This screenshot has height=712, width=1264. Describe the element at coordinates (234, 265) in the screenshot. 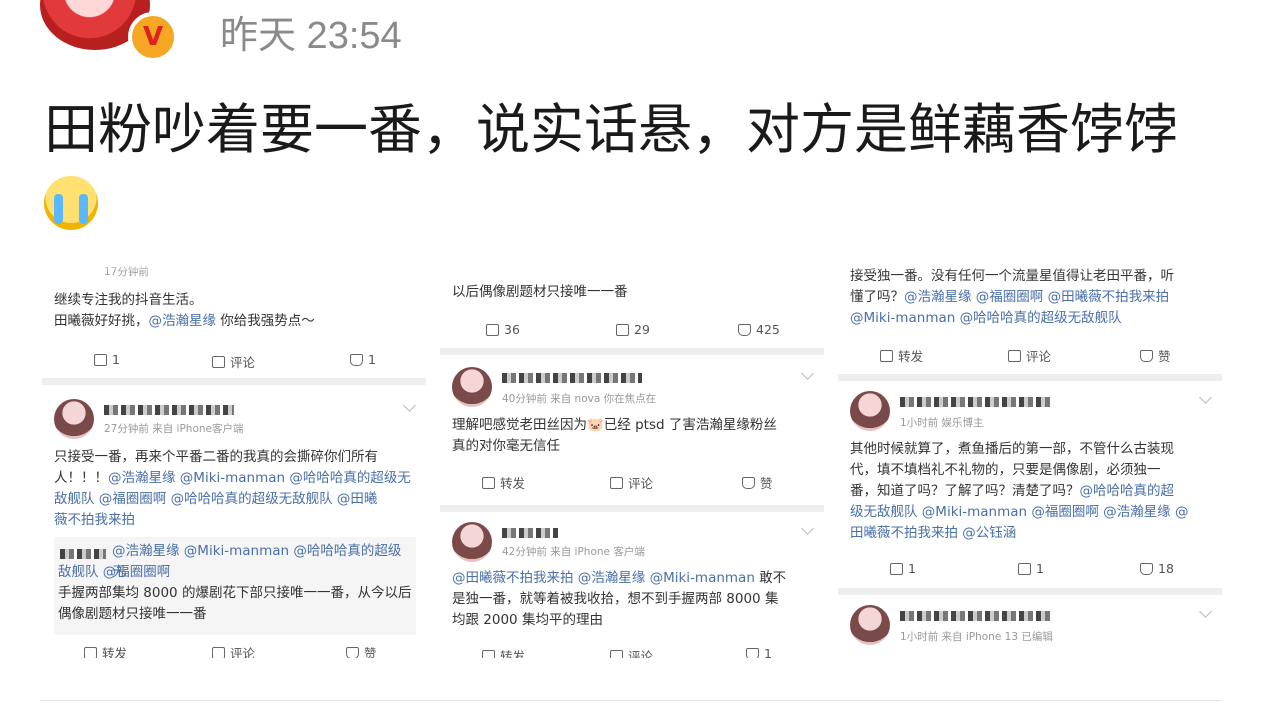

I see `fade-overlay` at that location.